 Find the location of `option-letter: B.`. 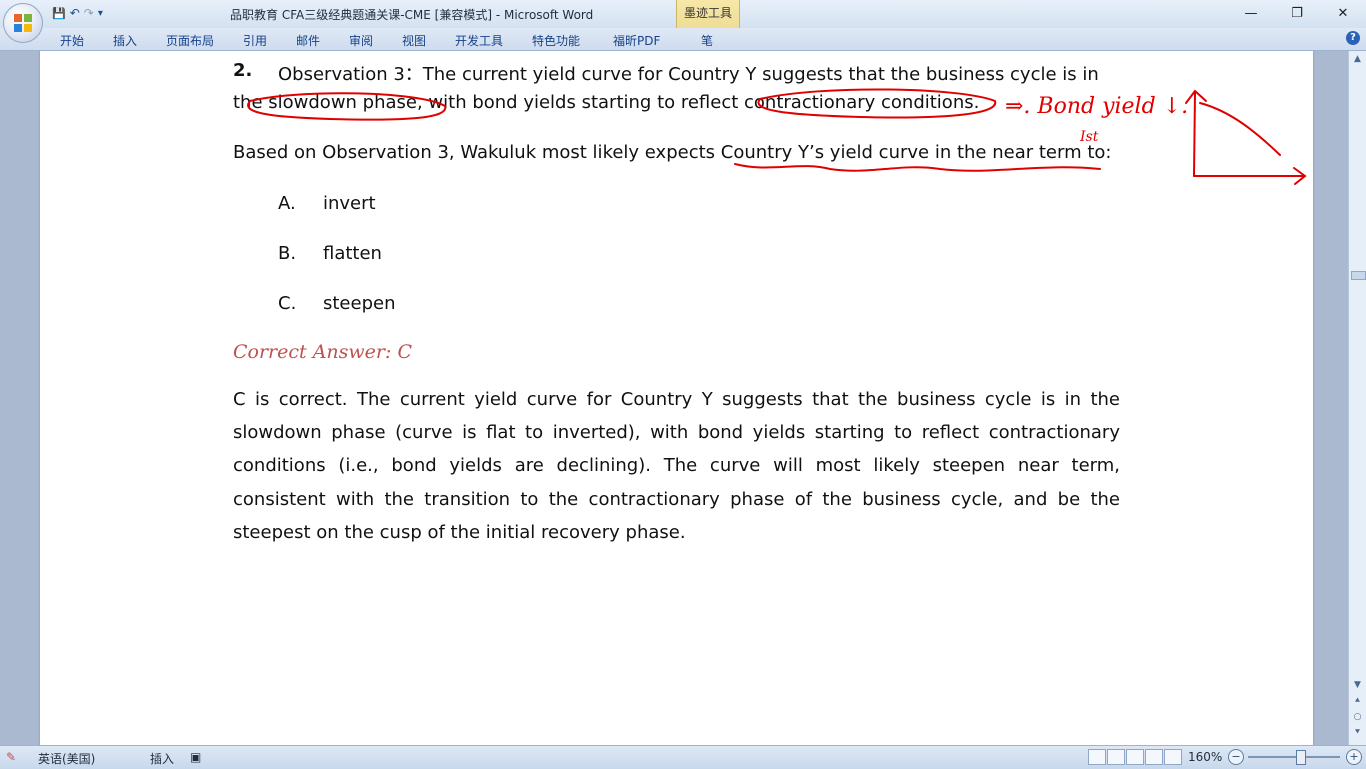

option-letter: B. is located at coordinates (287, 253).